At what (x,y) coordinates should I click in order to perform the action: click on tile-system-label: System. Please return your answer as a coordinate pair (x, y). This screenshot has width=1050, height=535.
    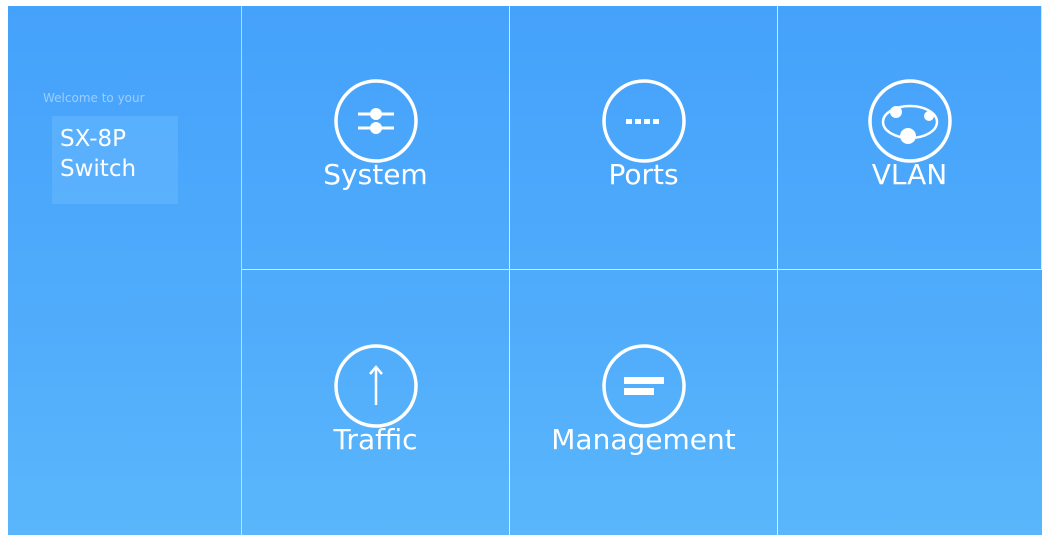
    Looking at the image, I should click on (375, 174).